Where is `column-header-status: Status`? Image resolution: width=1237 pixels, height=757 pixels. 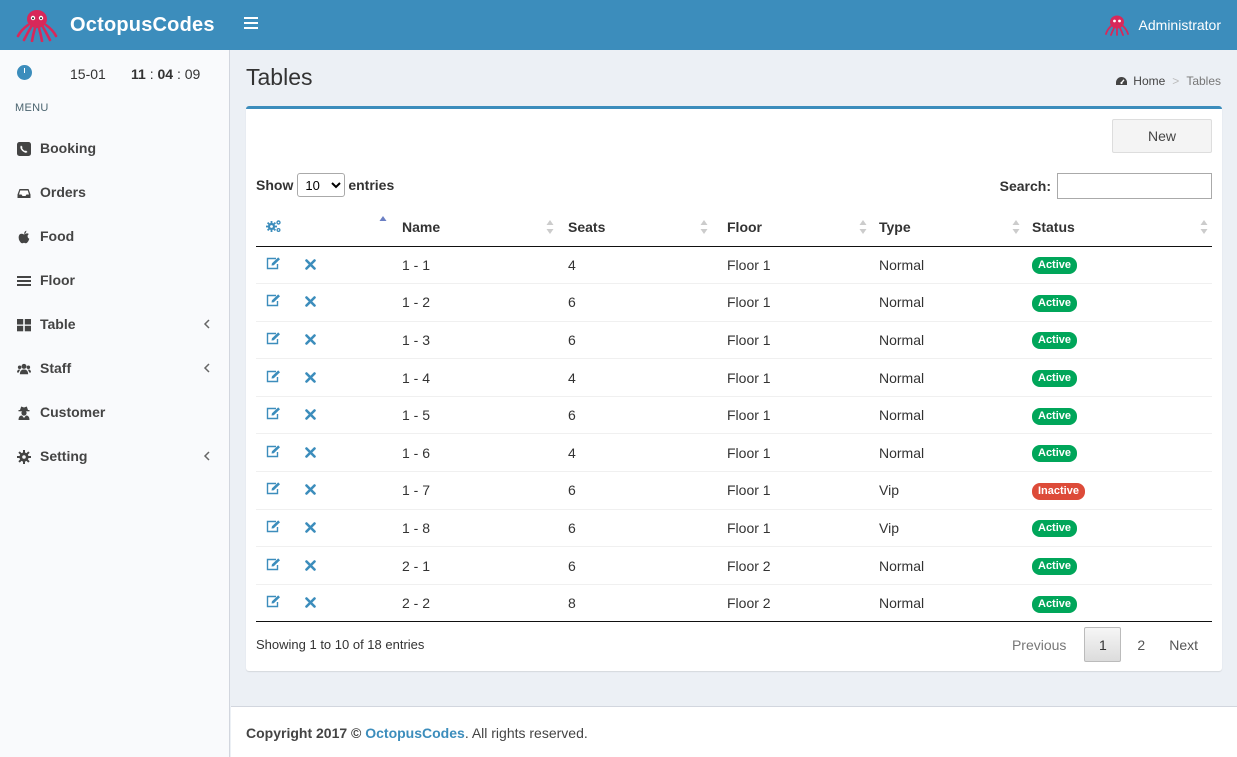
column-header-status: Status is located at coordinates (1118, 228).